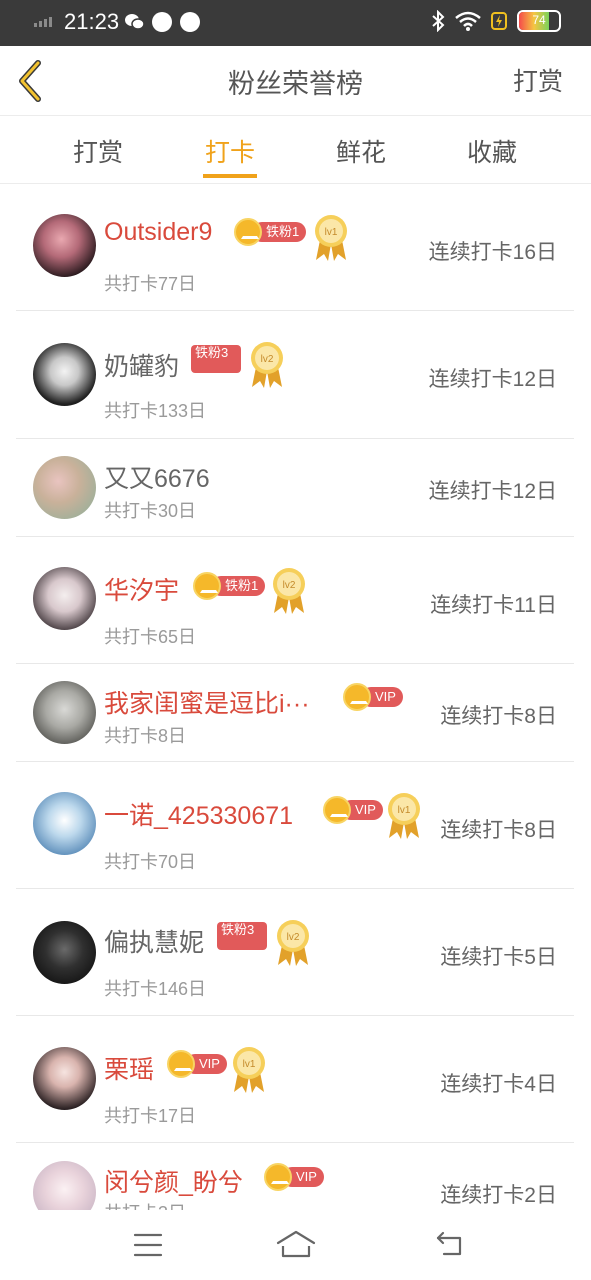 The height and width of the screenshot is (1280, 591). I want to click on total-checkin: 共打卡17日, so click(150, 1116).